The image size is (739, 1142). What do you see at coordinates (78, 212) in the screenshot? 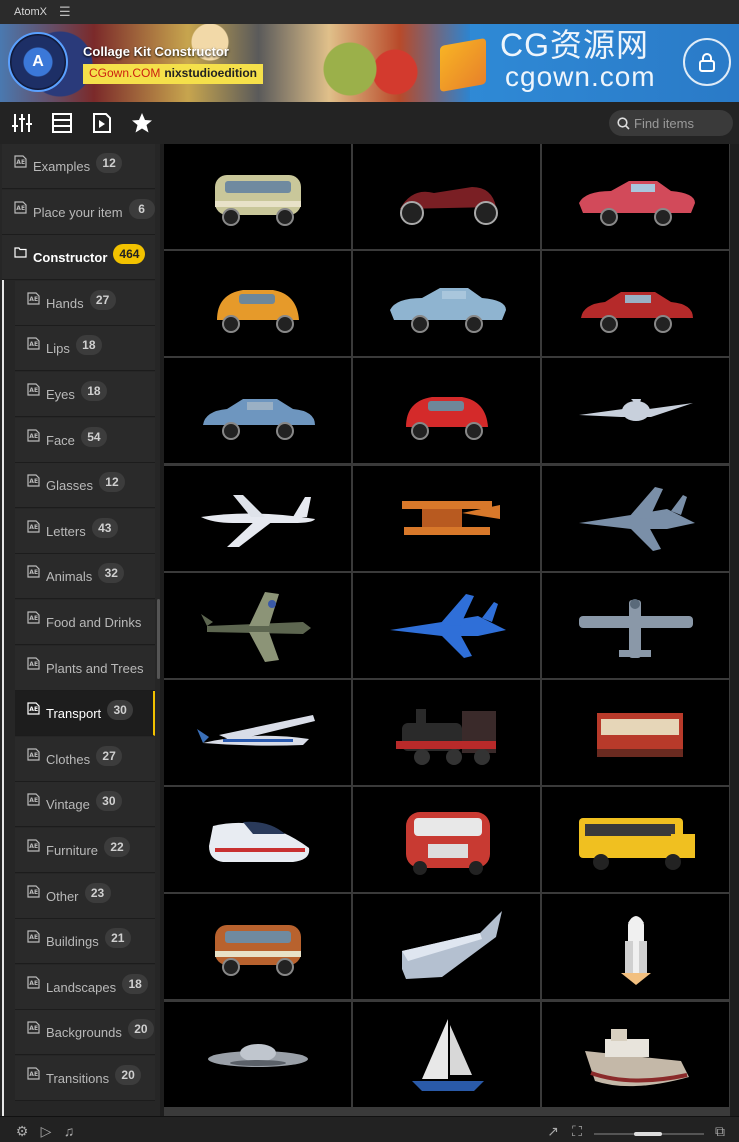
I see `sidebar-item-place-your-item: AE Place your item 6` at bounding box center [78, 212].